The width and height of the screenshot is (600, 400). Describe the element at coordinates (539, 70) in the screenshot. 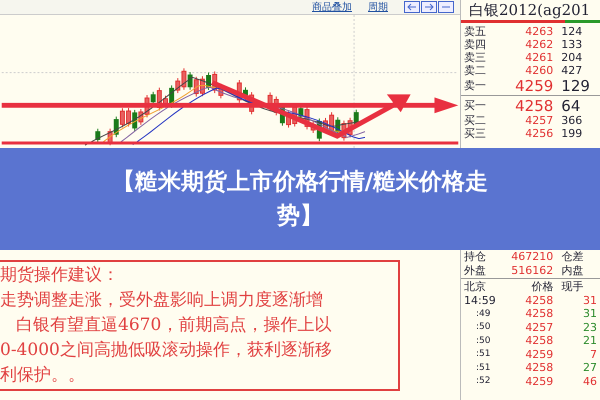

I see `ask-price: 4260` at that location.